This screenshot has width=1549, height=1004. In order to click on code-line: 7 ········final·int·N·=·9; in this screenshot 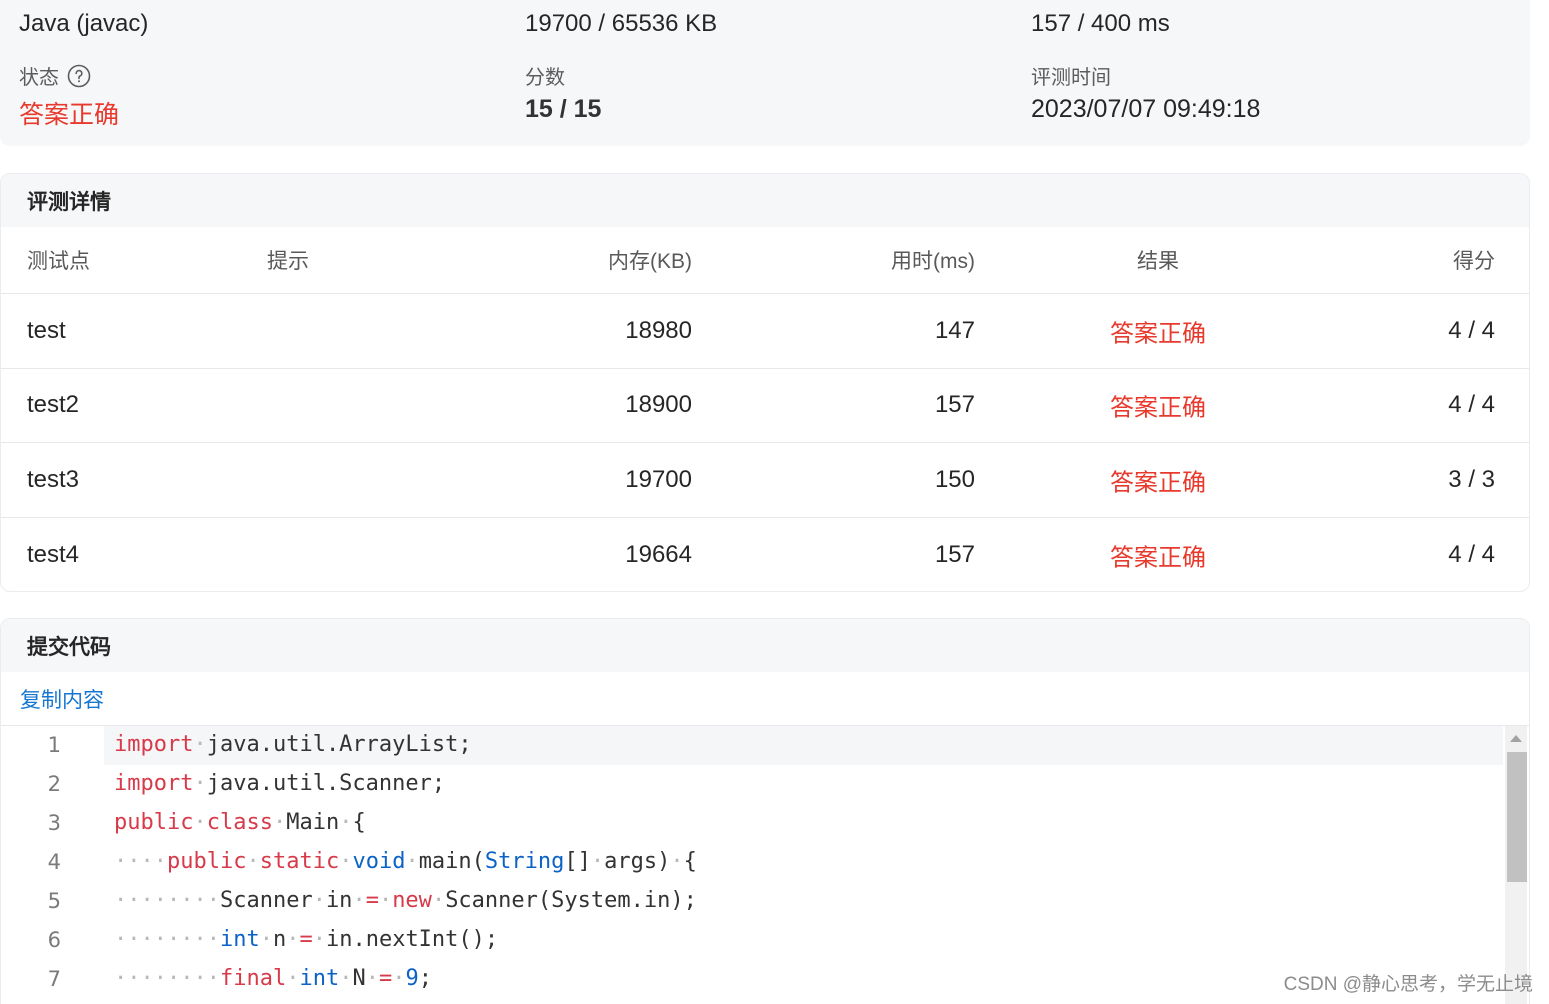, I will do `click(752, 979)`.